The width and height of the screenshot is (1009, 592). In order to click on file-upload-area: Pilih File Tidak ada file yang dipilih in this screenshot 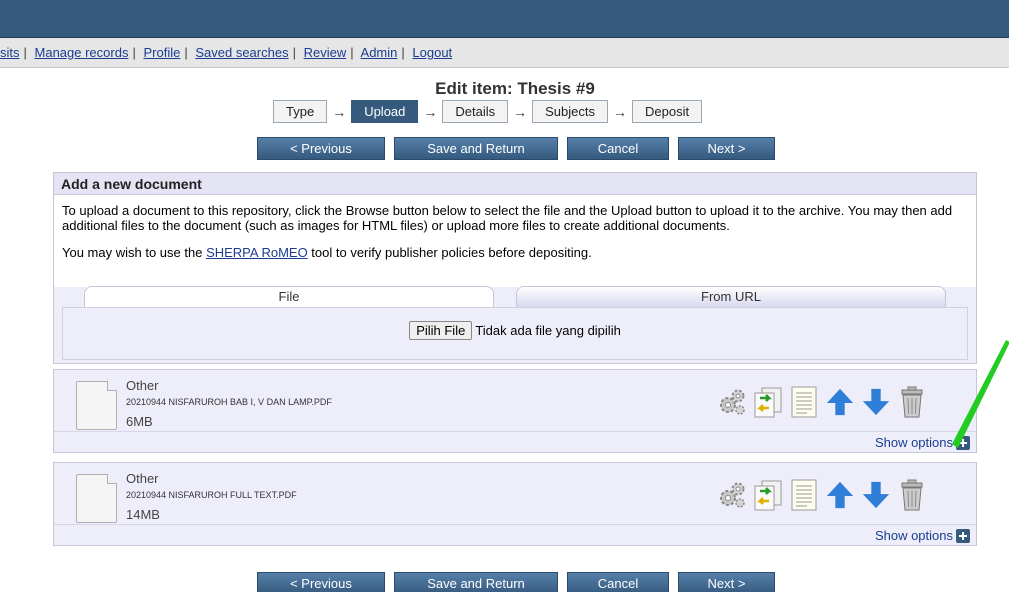, I will do `click(515, 333)`.